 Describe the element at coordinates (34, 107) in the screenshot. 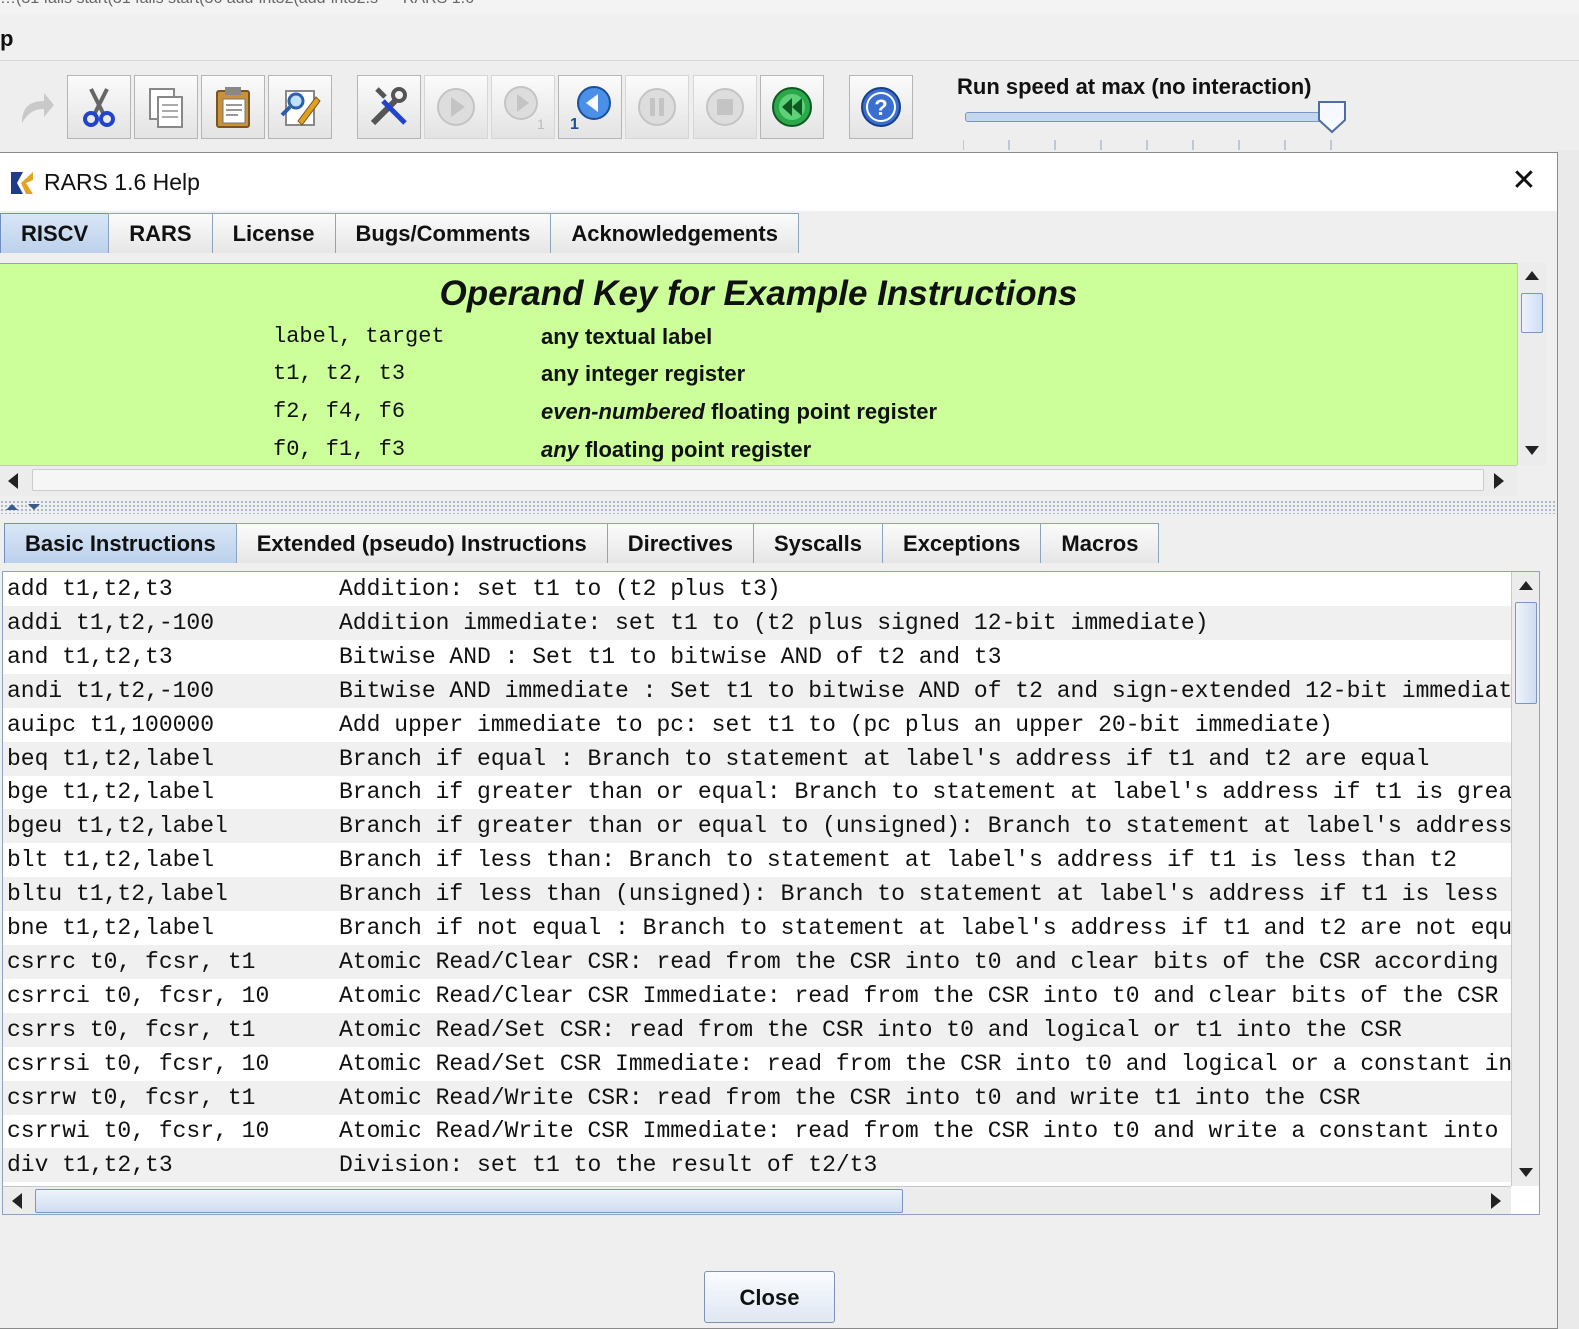

I see `redo-icon` at that location.